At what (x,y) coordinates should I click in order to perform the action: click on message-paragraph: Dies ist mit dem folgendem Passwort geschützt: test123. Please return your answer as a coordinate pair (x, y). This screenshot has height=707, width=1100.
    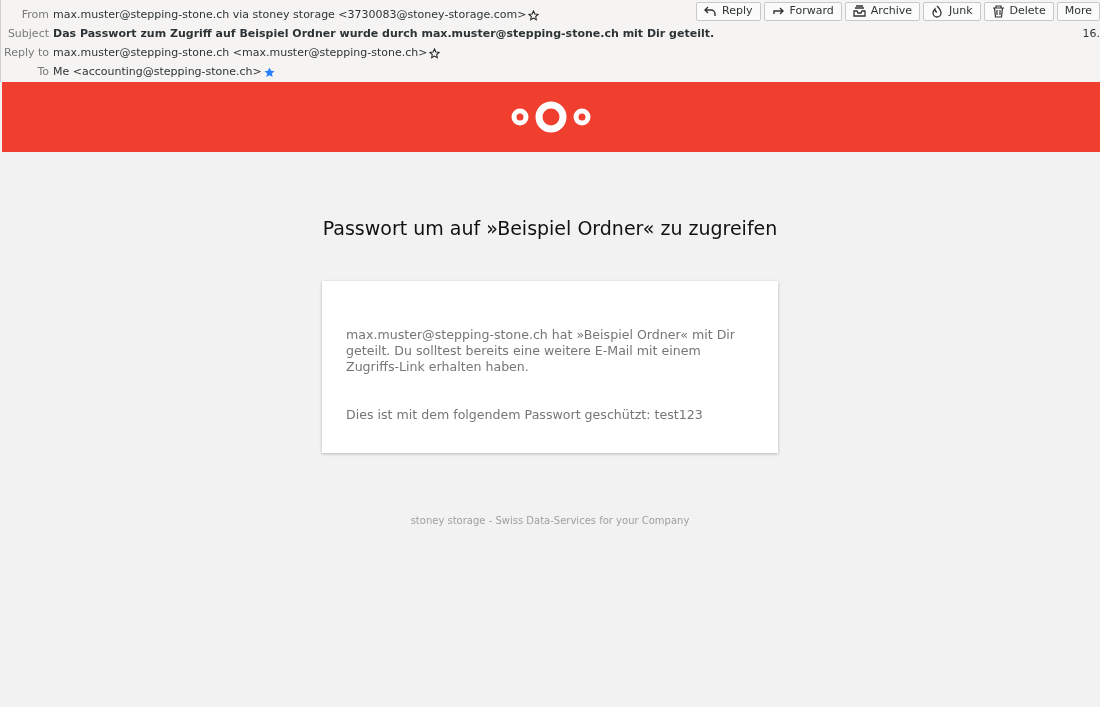
    Looking at the image, I should click on (525, 414).